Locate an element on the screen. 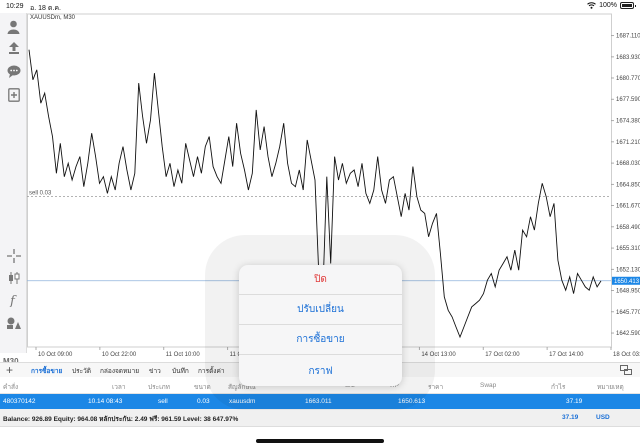 The height and width of the screenshot is (447, 640). price-tick-label: 1658.490 is located at coordinates (628, 228).